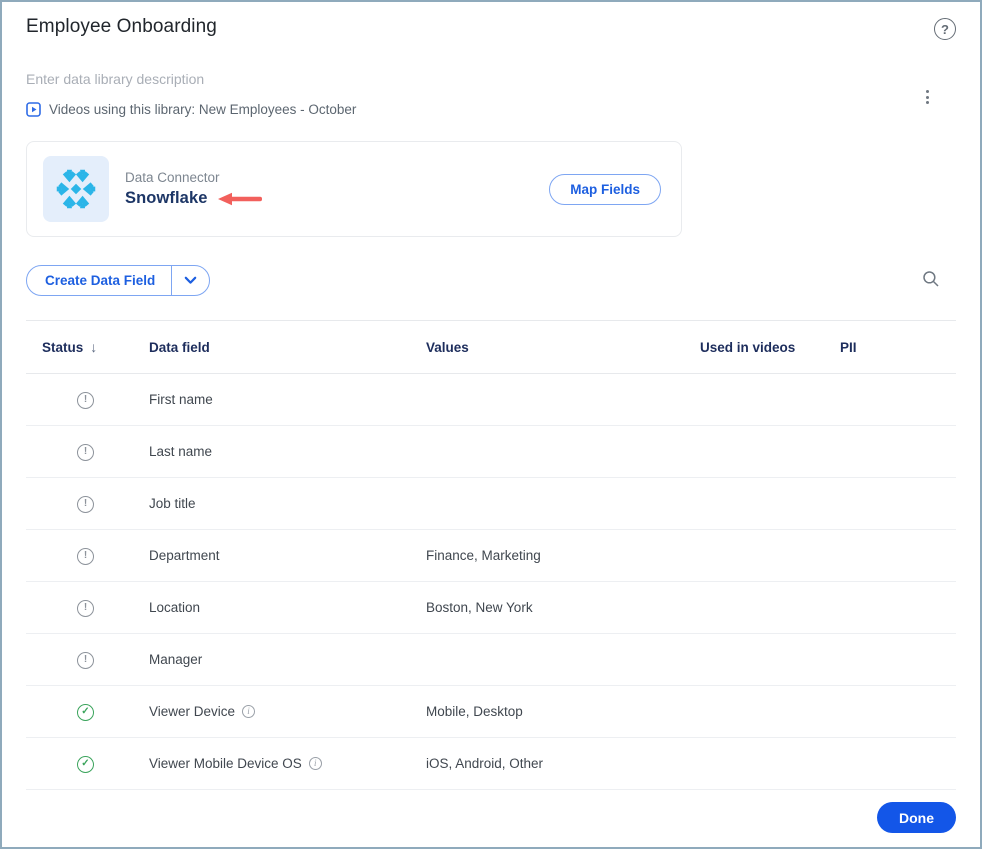  I want to click on column-header-pii: PII, so click(898, 347).